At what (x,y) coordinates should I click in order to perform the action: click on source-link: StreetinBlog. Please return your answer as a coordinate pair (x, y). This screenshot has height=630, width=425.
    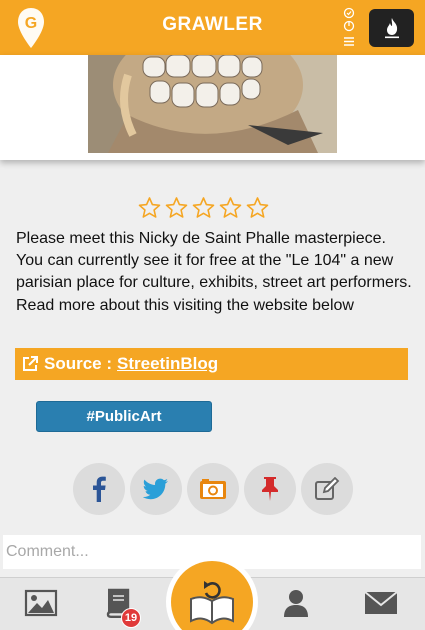
    Looking at the image, I should click on (167, 364).